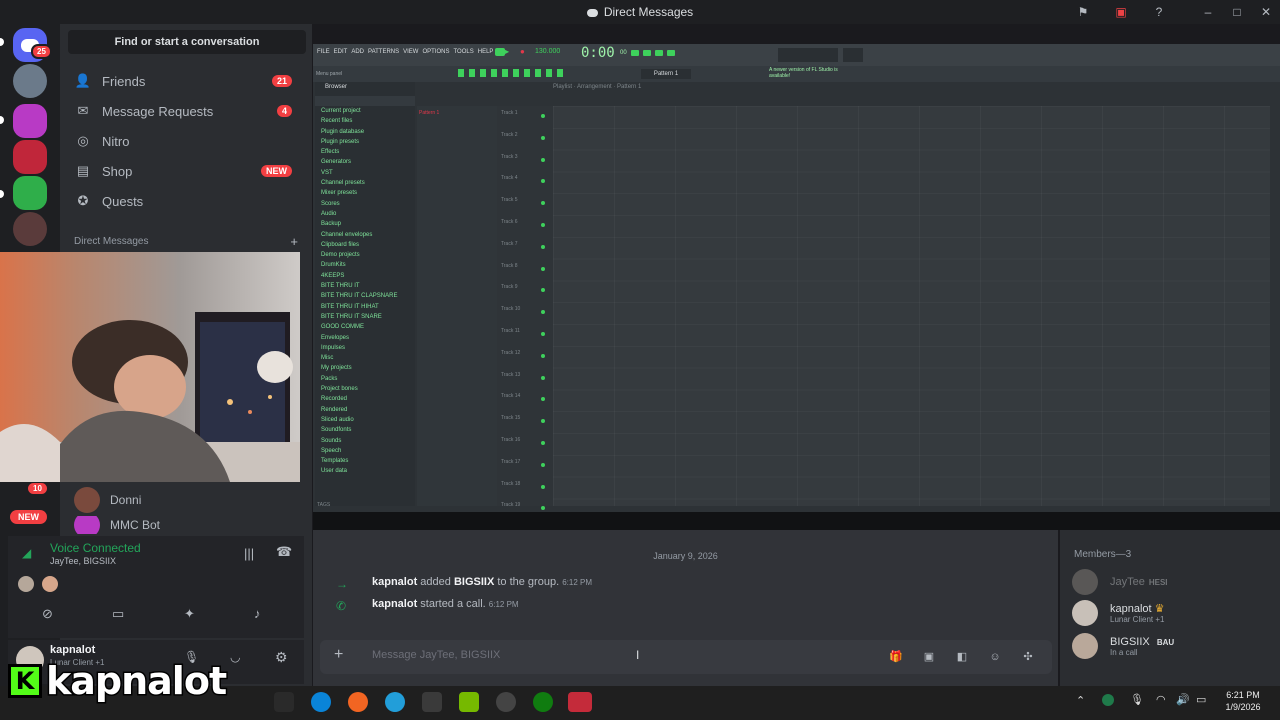  Describe the element at coordinates (368, 338) in the screenshot. I see `browser-item: Envelopes` at that location.